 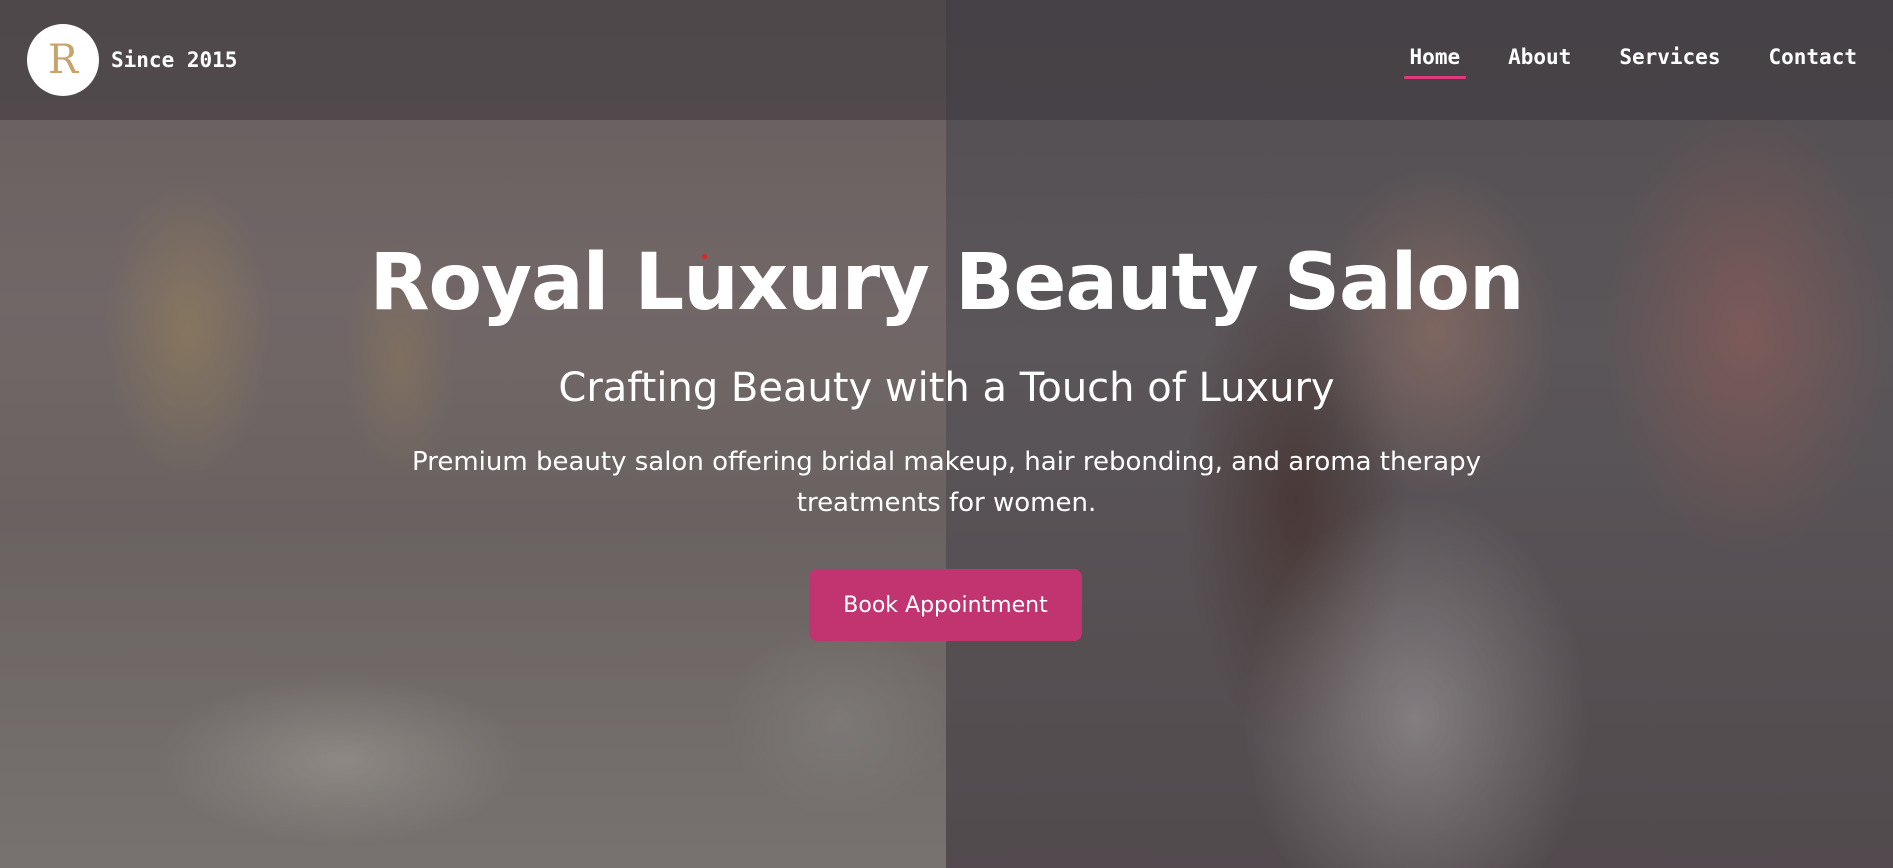 I want to click on logo-icon: R, so click(x=63, y=60).